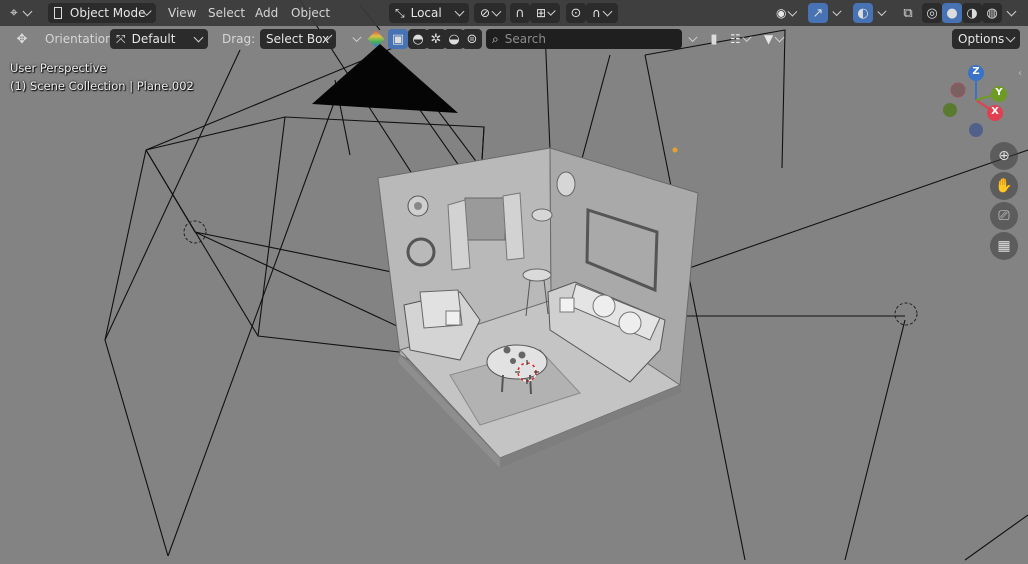 This screenshot has width=1028, height=564. Describe the element at coordinates (1004, 216) in the screenshot. I see `camera-view-icon: ⎚` at that location.